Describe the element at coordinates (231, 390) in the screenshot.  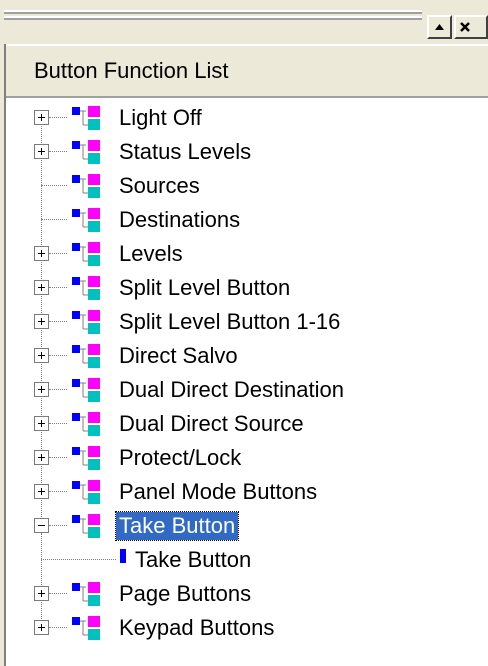
I see `tree-node-label: Dual Direct Destination` at that location.